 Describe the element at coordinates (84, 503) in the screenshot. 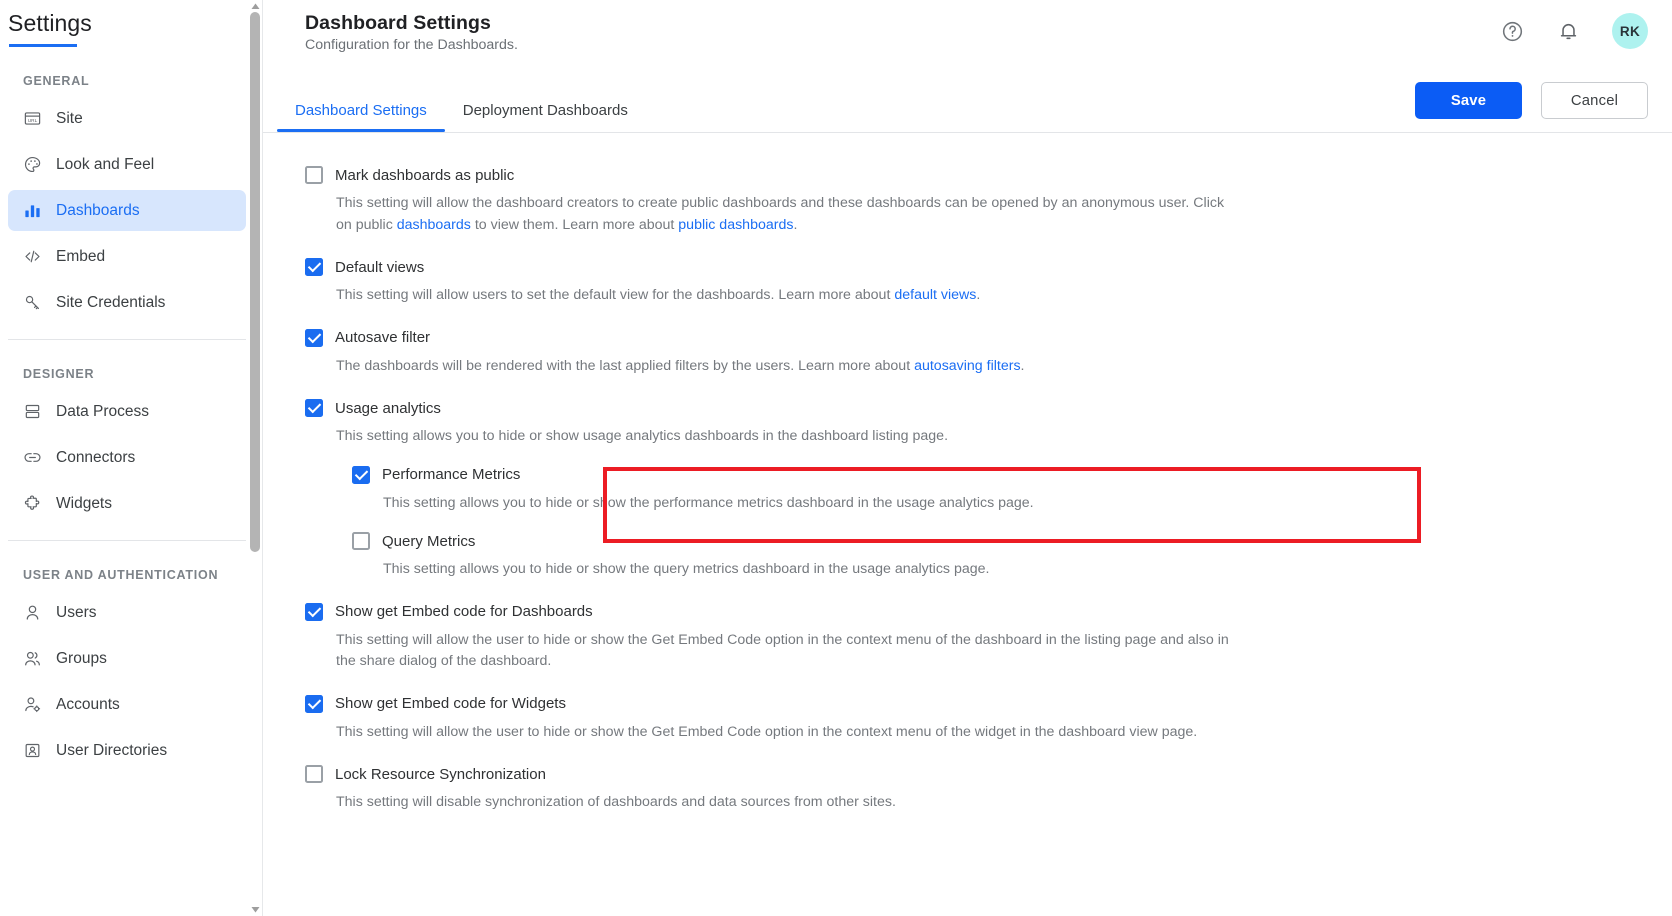

I see `sidebar-item-label: Widgets` at that location.